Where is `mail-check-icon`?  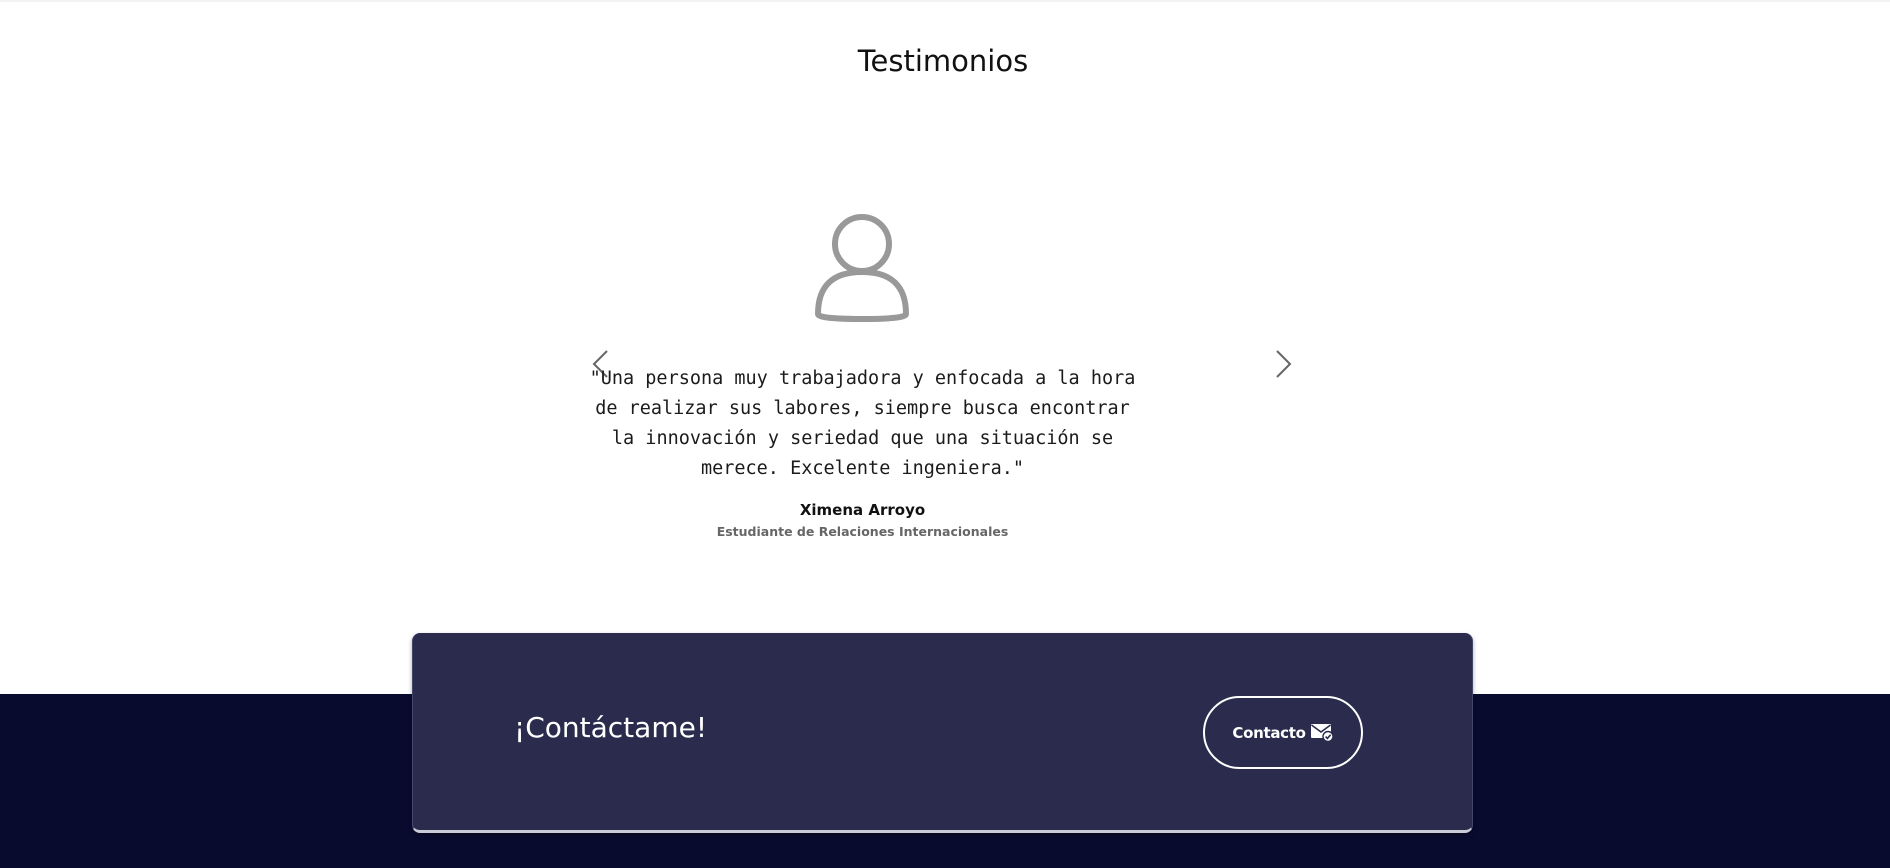
mail-check-icon is located at coordinates (1322, 732).